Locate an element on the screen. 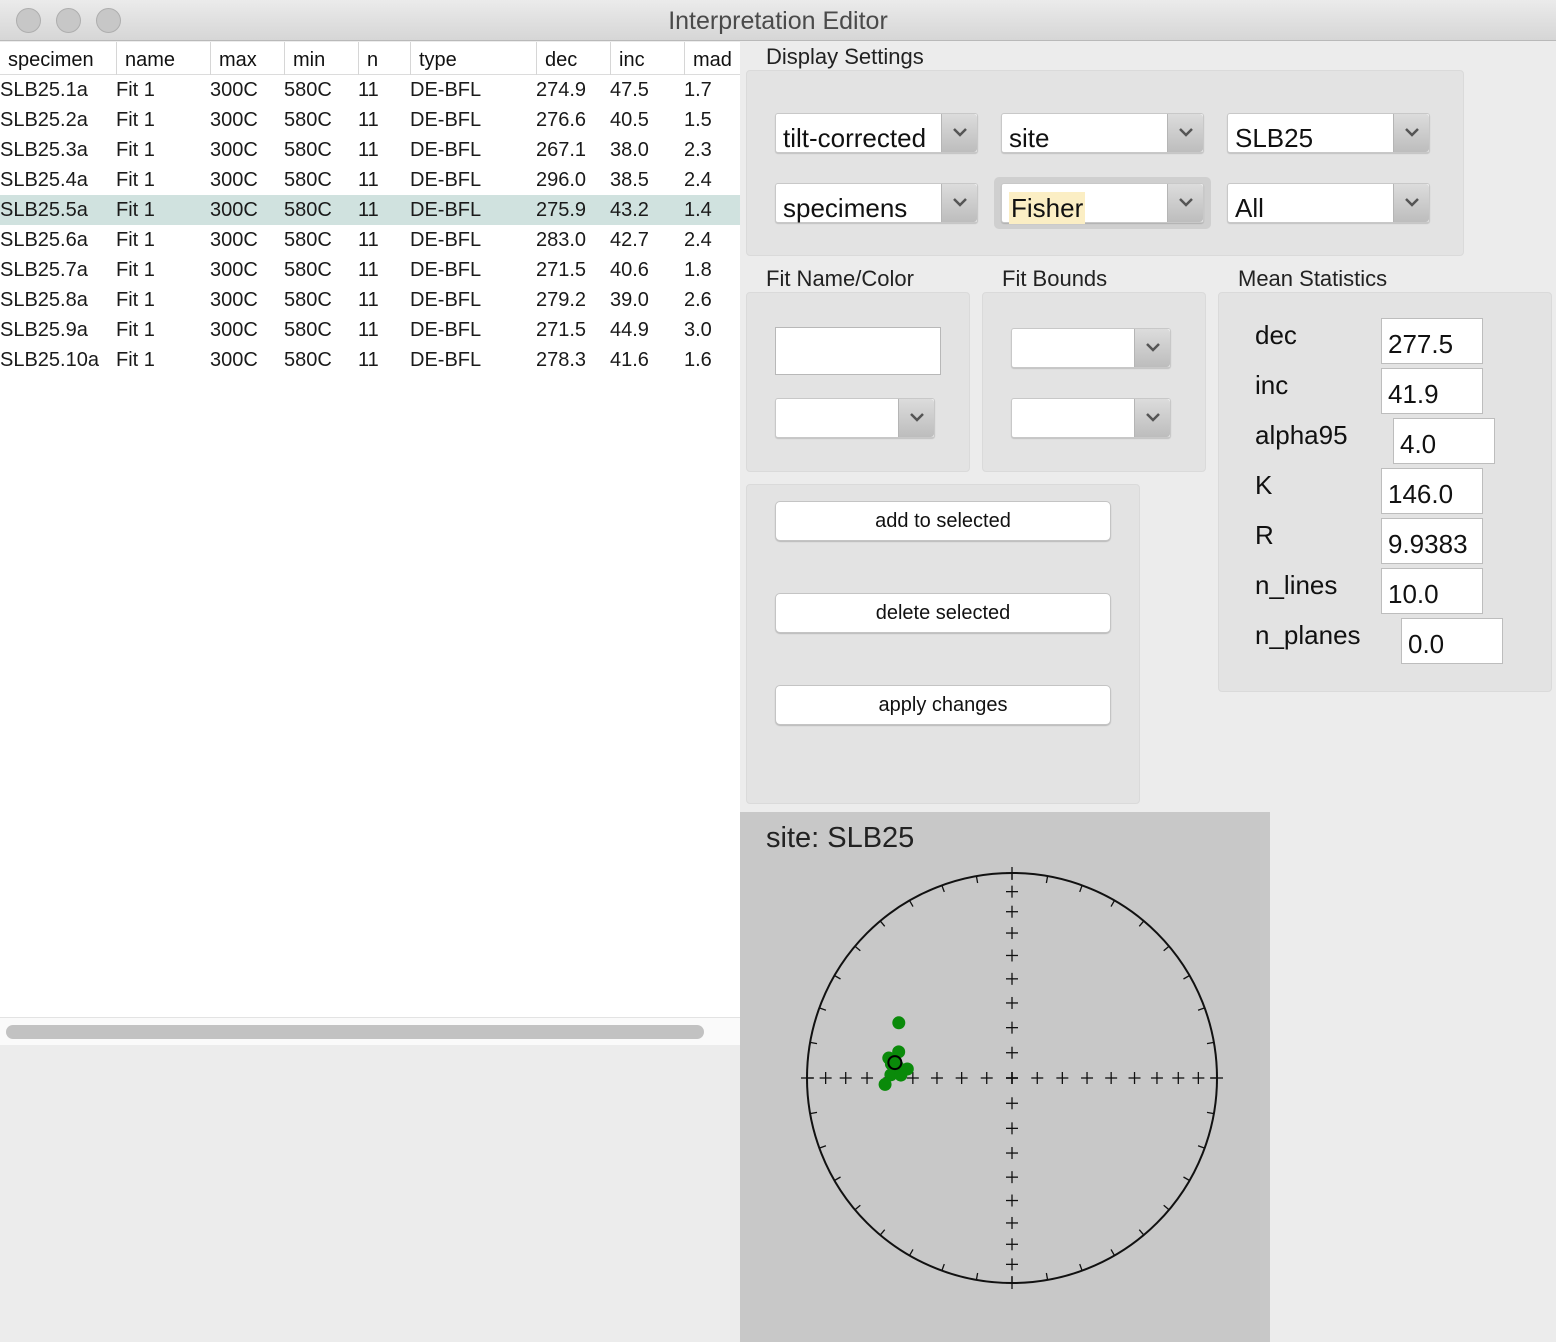 Image resolution: width=1556 pixels, height=1342 pixels. display-settings-label: Display Settings is located at coordinates (845, 56).